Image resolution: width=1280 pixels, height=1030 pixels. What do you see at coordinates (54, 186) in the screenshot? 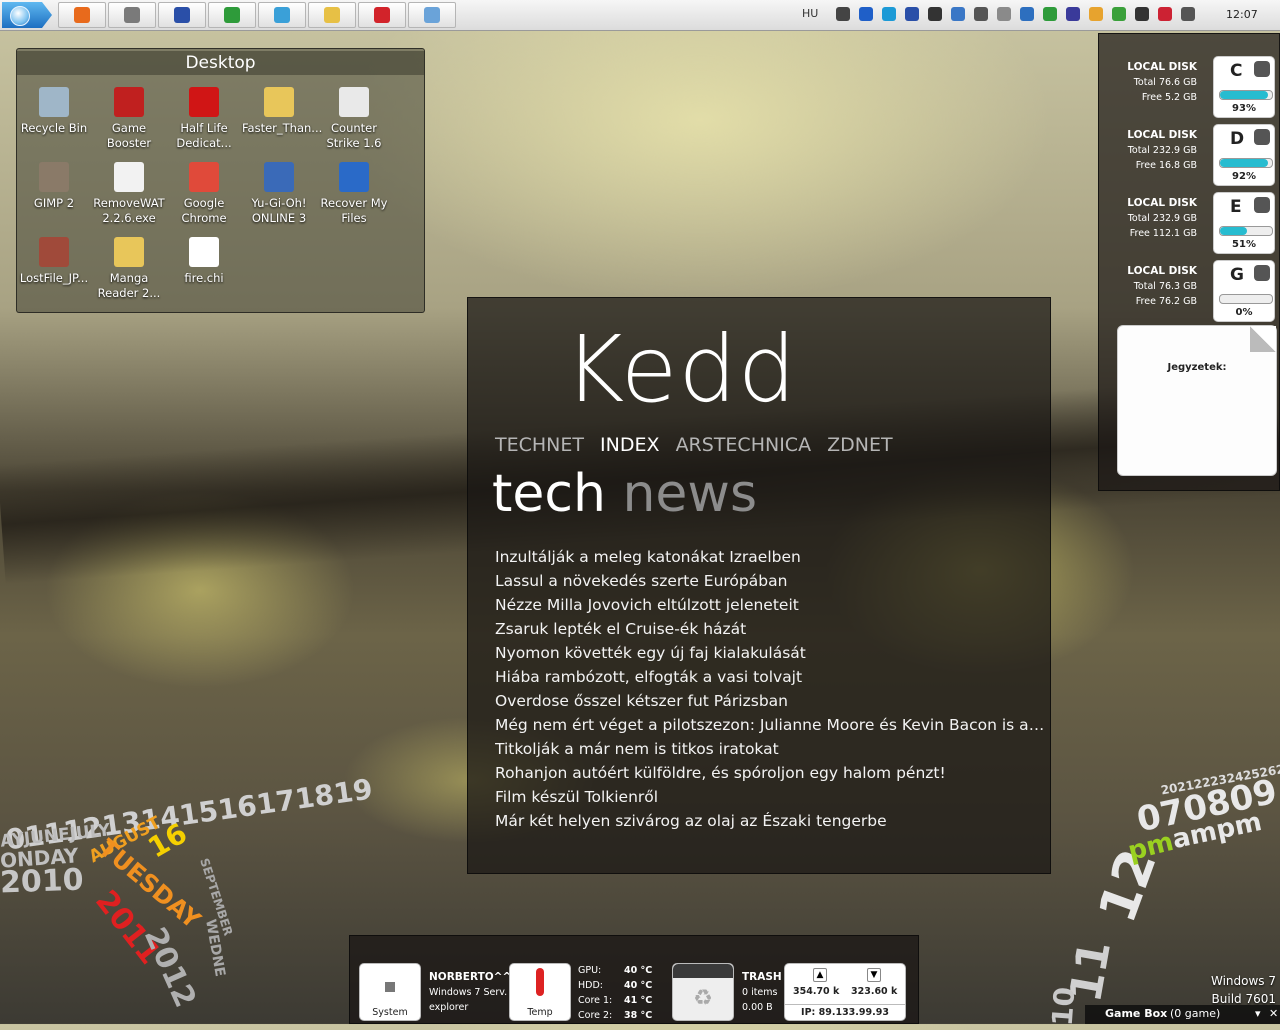
I see `desktop-icon: GIMP 2` at bounding box center [54, 186].